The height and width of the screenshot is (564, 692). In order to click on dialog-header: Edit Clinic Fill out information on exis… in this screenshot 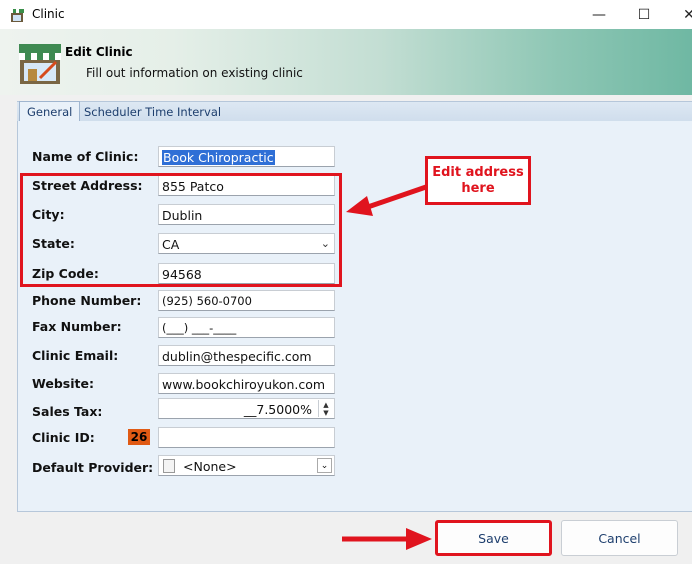, I will do `click(346, 62)`.